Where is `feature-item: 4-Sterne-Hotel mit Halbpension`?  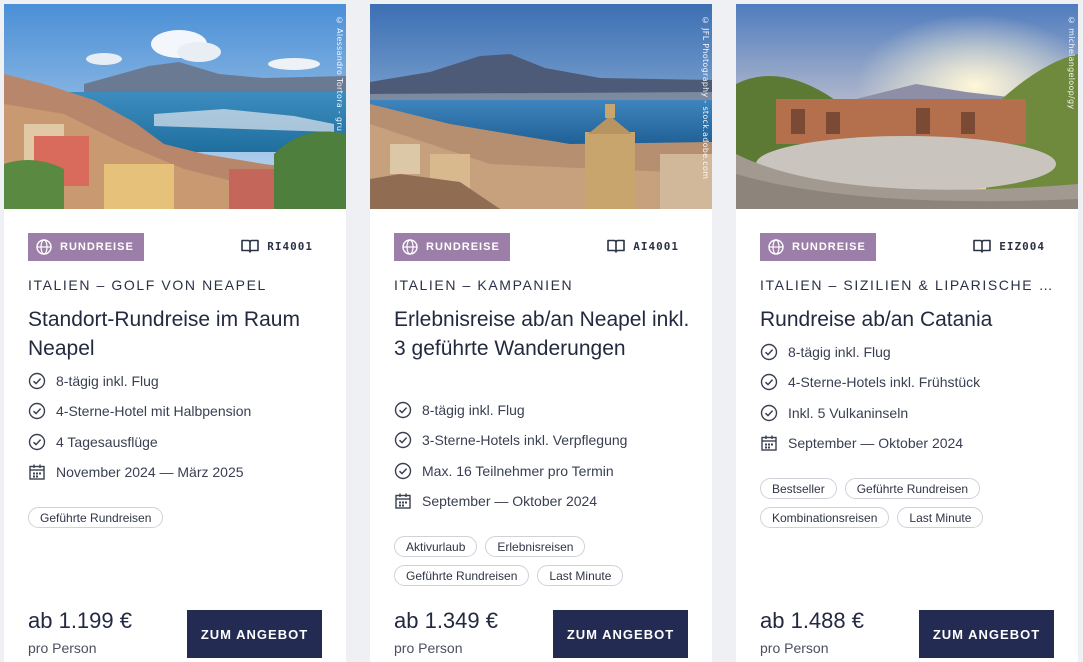 feature-item: 4-Sterne-Hotel mit Halbpension is located at coordinates (139, 411).